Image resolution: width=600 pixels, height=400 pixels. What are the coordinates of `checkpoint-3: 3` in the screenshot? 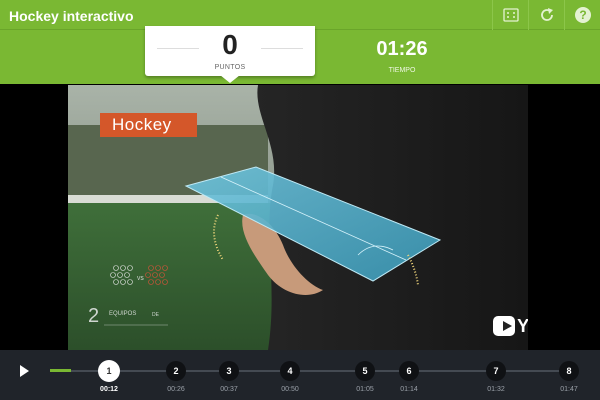 It's located at (229, 371).